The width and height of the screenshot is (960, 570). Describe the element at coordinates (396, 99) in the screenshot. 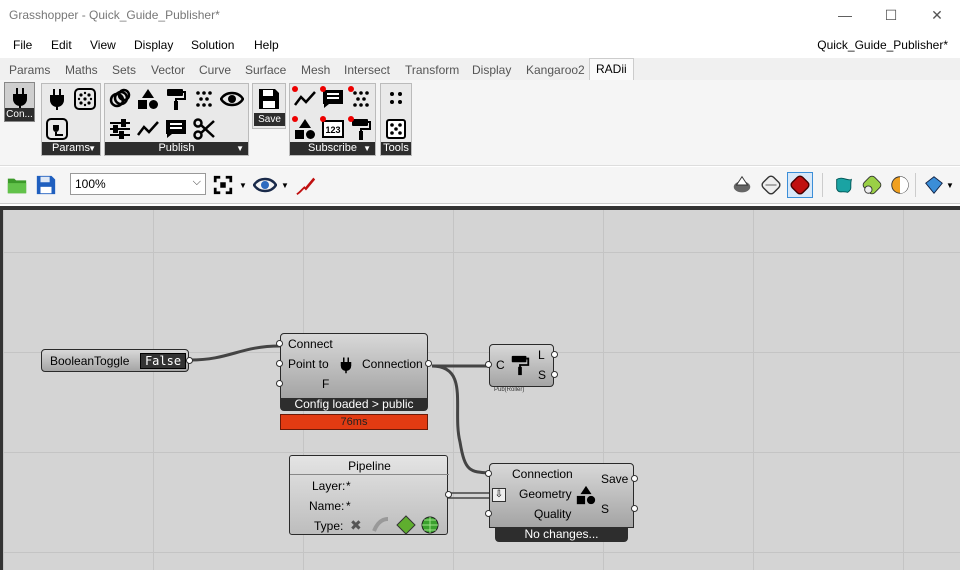

I see `dots-icon` at that location.